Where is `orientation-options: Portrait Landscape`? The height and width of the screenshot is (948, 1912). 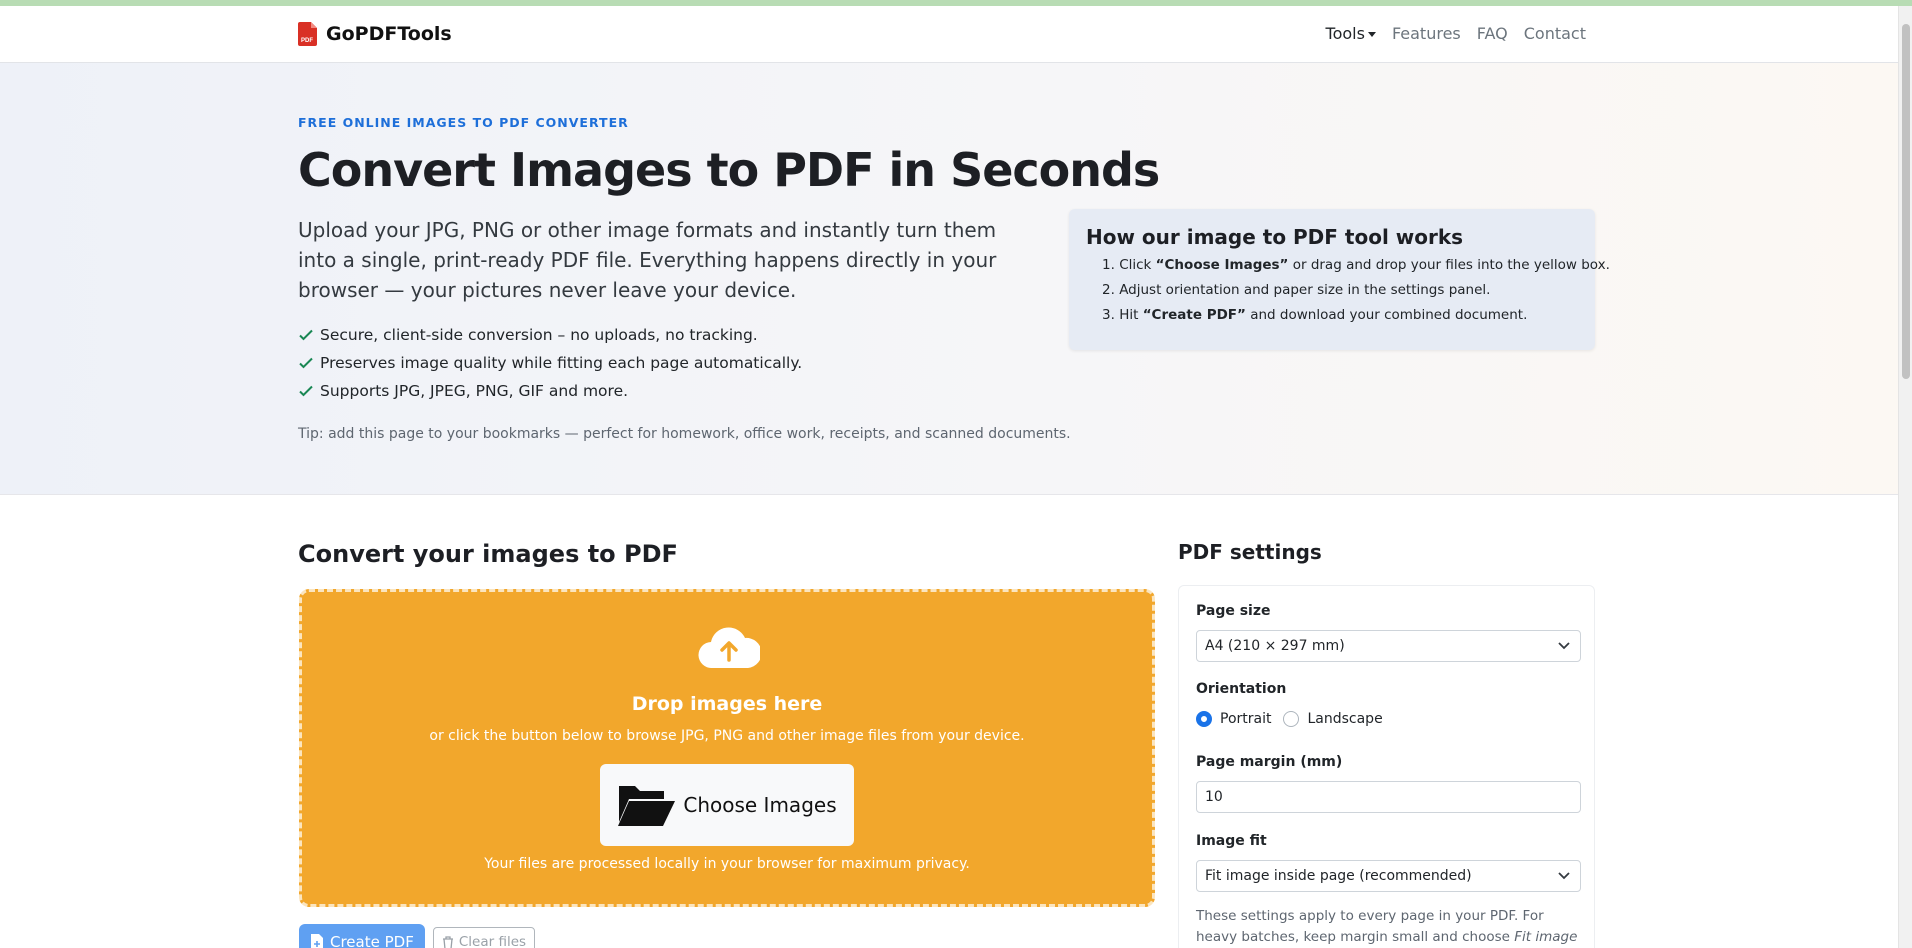 orientation-options: Portrait Landscape is located at coordinates (1289, 719).